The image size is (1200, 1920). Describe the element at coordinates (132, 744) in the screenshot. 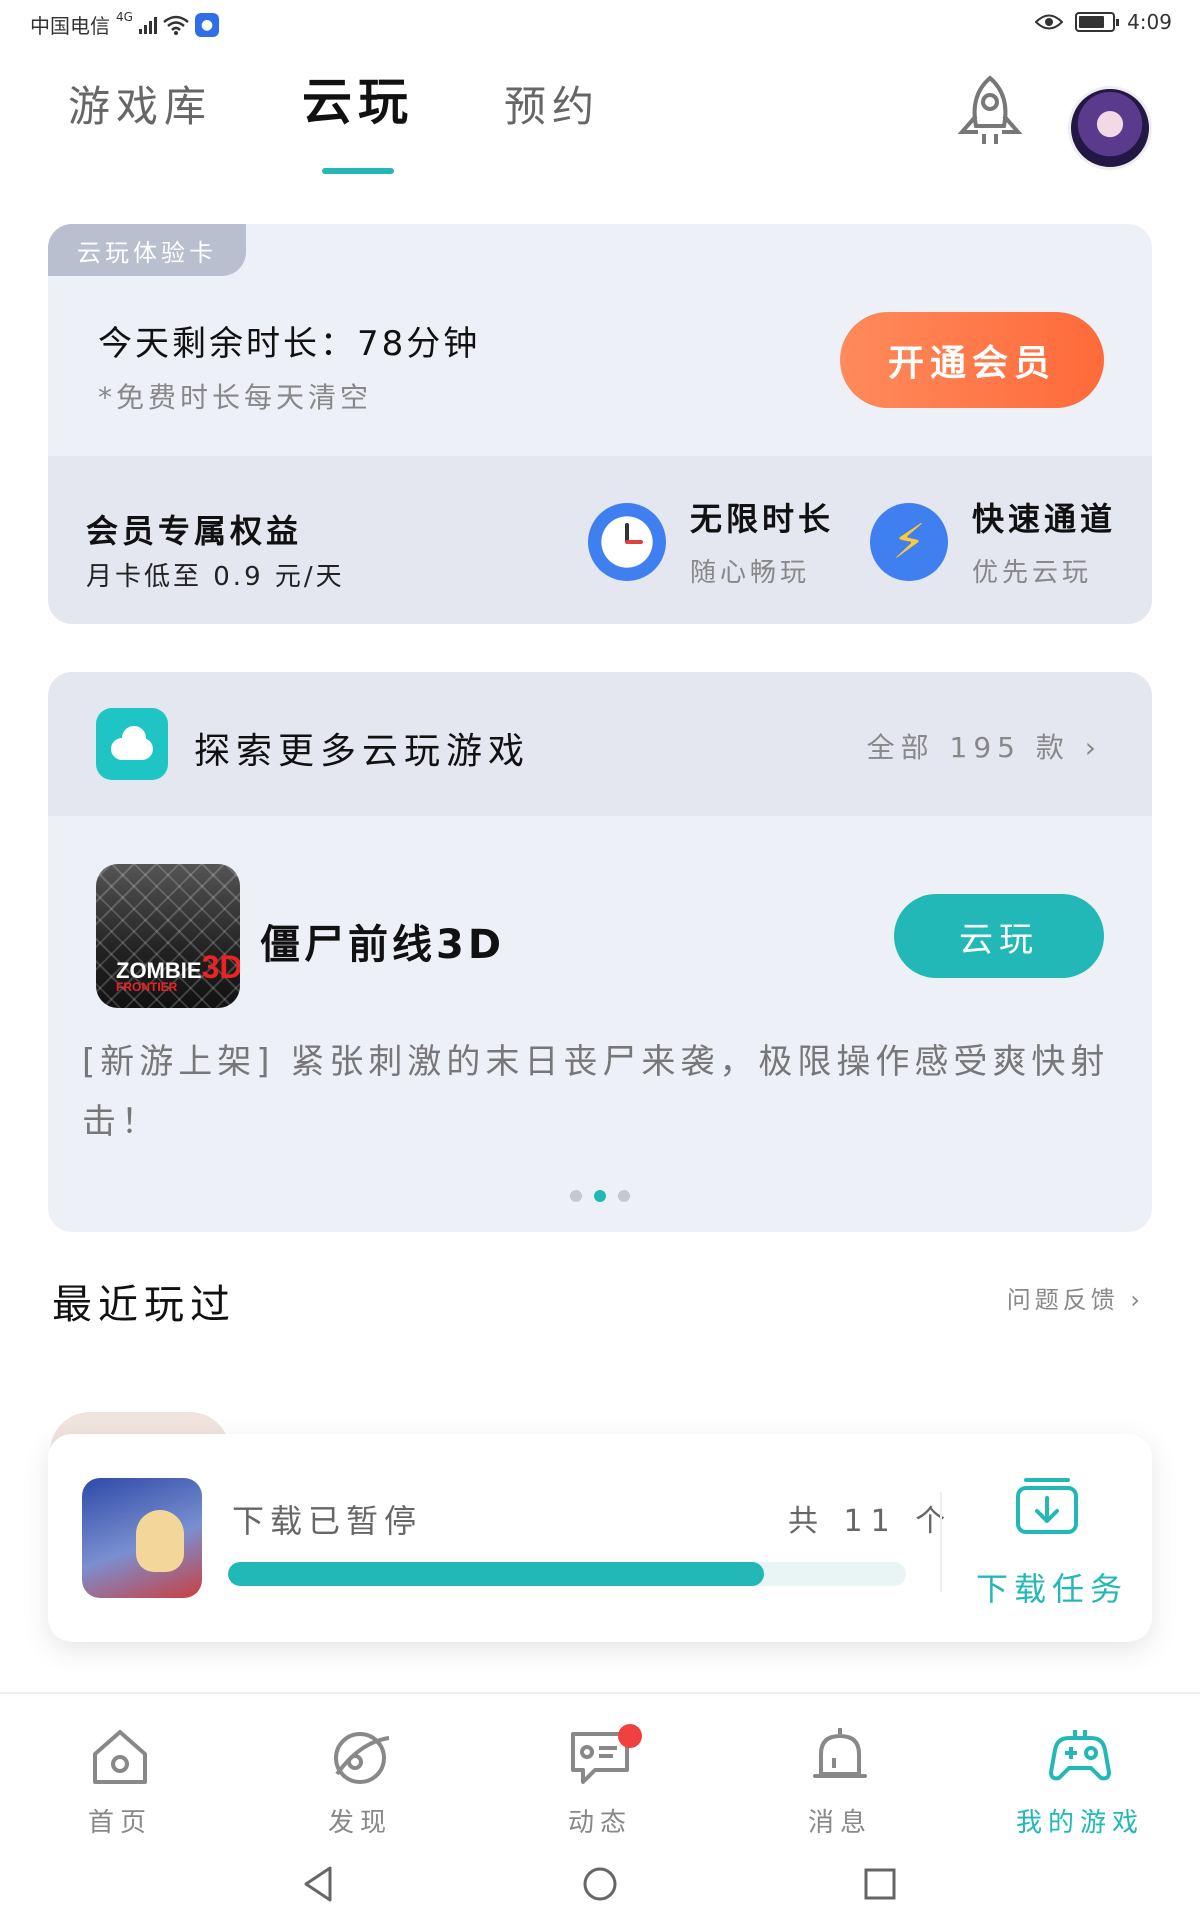

I see `cloud-icon` at that location.